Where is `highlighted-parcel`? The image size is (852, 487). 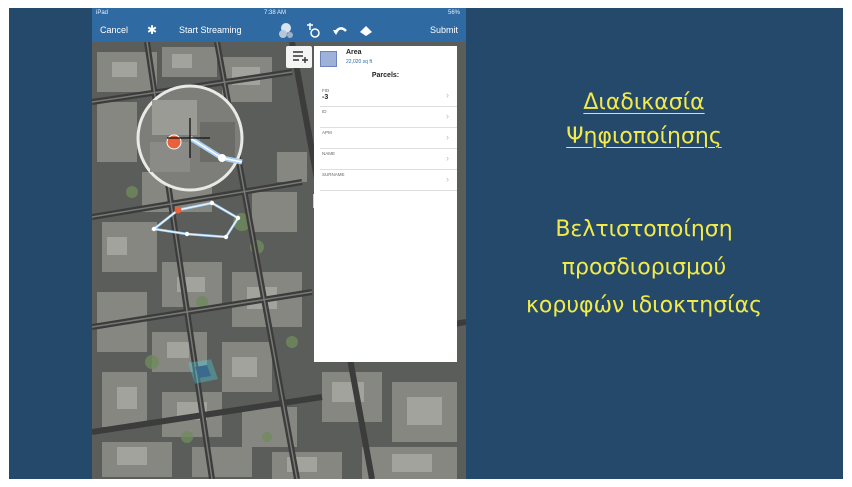 highlighted-parcel is located at coordinates (203, 371).